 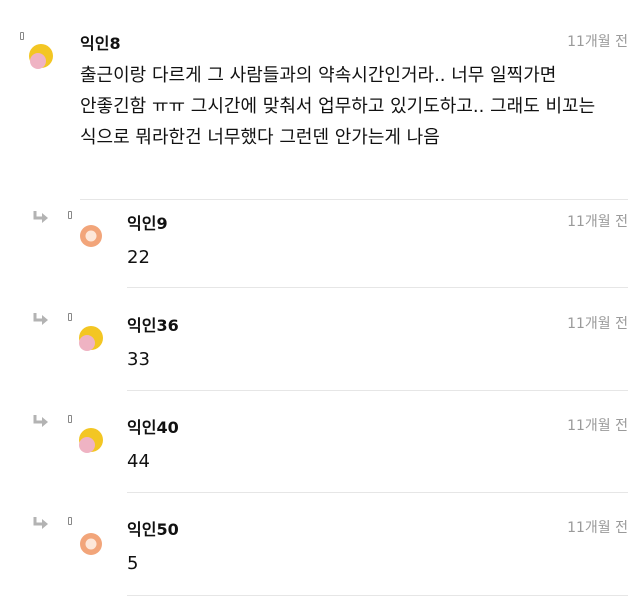 I want to click on reply-text: 33, so click(x=138, y=359).